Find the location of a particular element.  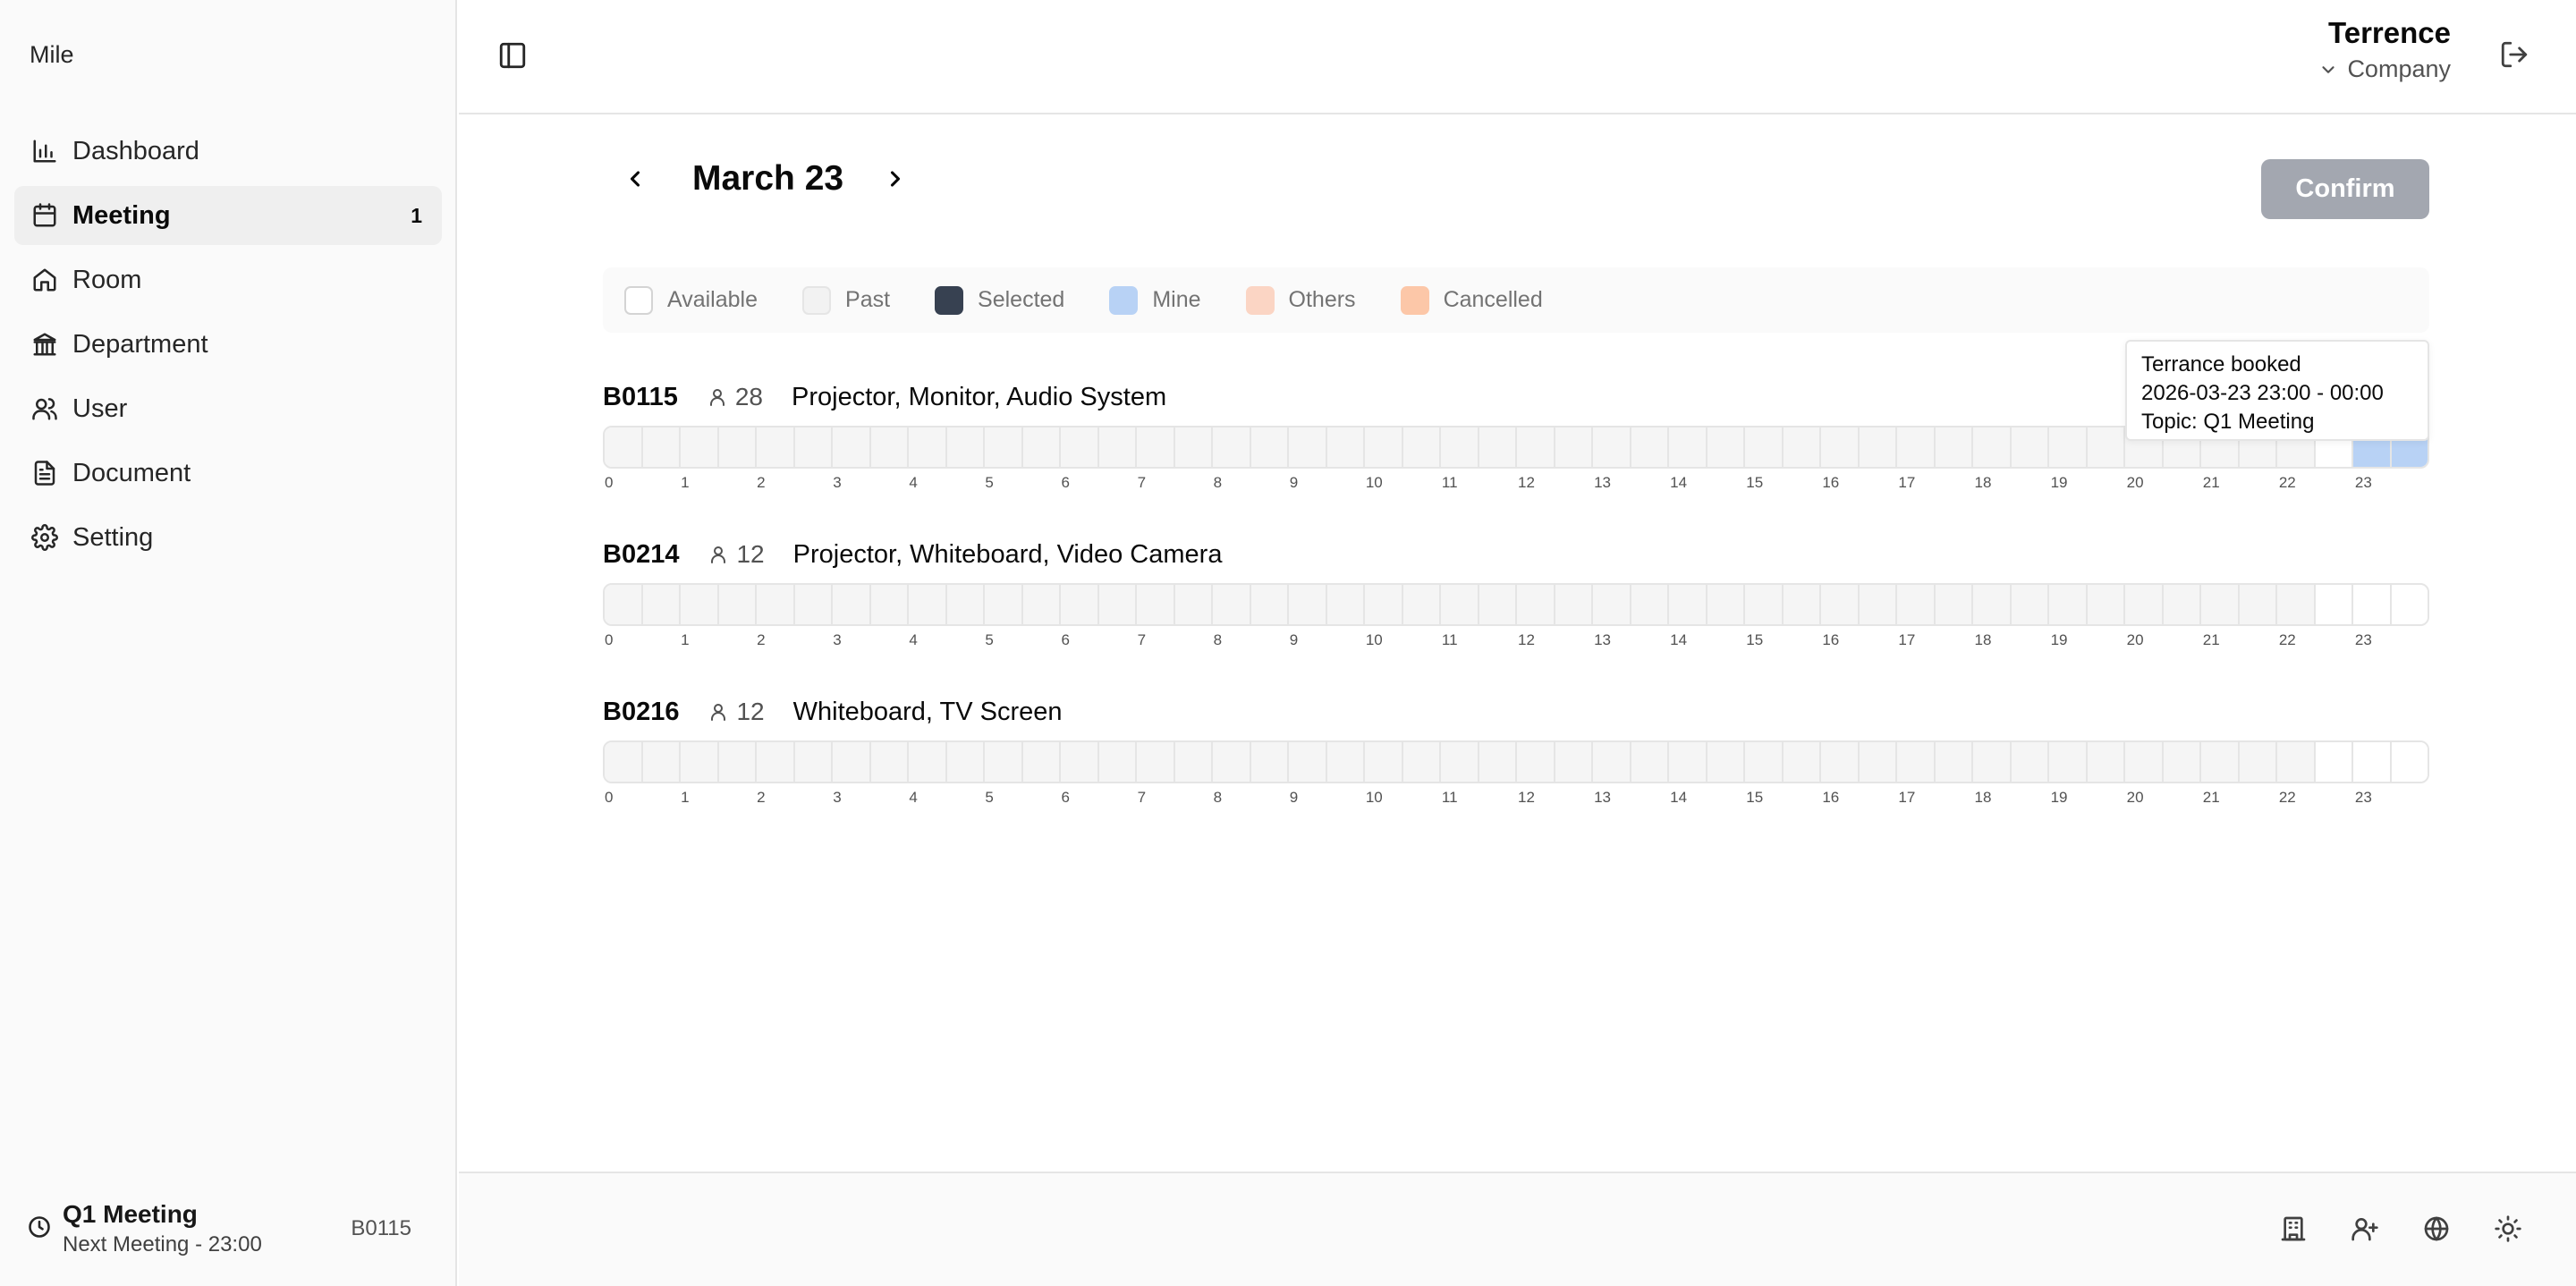

sidebar-item-setting: Setting is located at coordinates (228, 537).